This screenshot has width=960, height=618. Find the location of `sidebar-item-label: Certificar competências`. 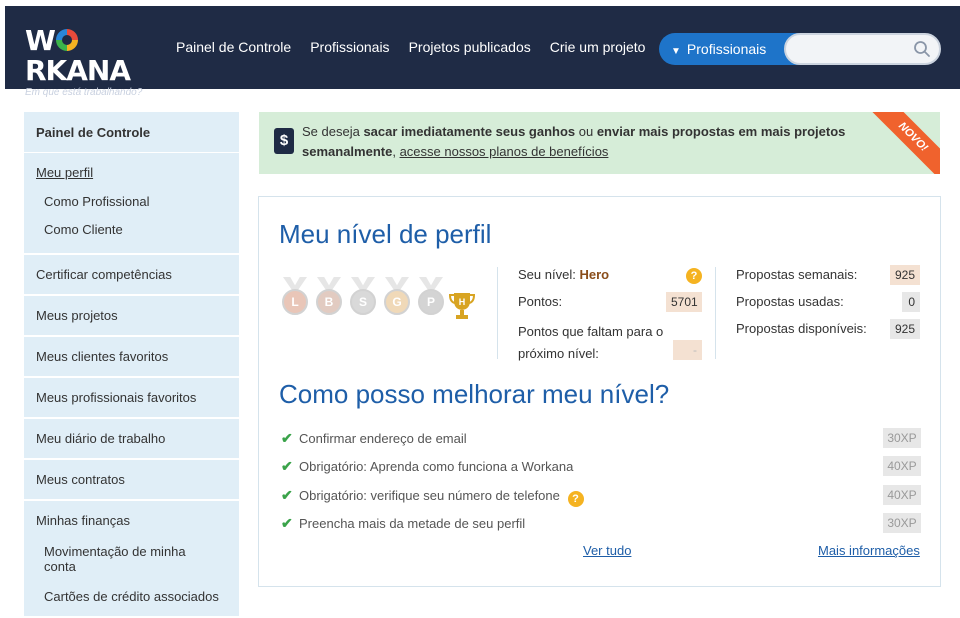

sidebar-item-label: Certificar competências is located at coordinates (104, 274).